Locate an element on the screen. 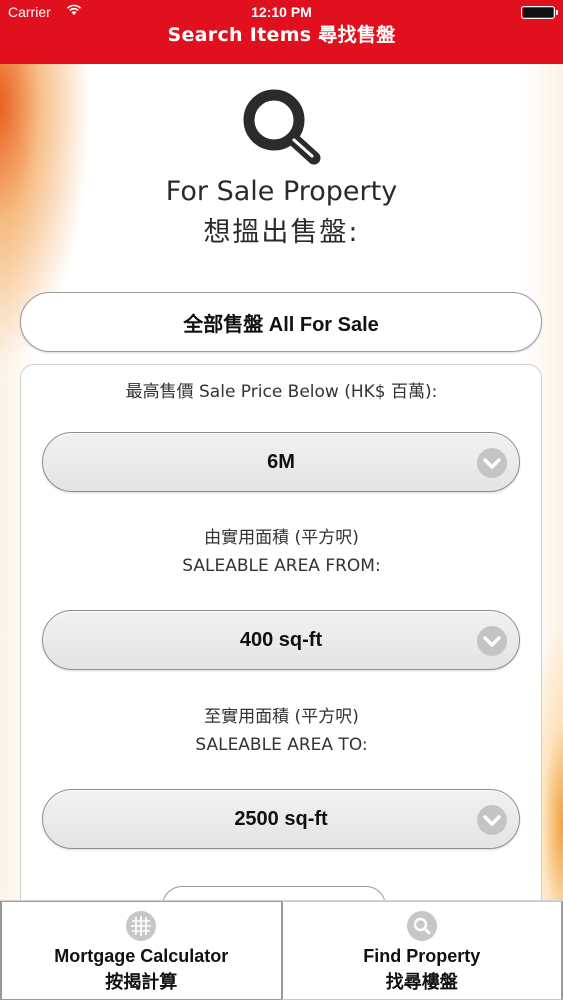 Image resolution: width=563 pixels, height=1000 pixels. page-title-en: For Sale Property is located at coordinates (281, 191).